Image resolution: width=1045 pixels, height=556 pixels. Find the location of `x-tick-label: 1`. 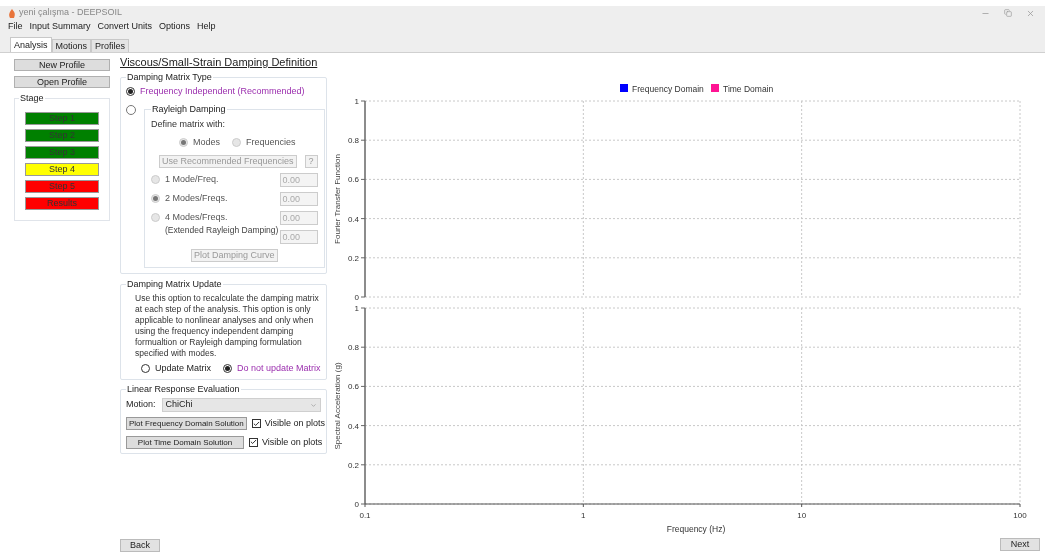

x-tick-label: 1 is located at coordinates (583, 515).